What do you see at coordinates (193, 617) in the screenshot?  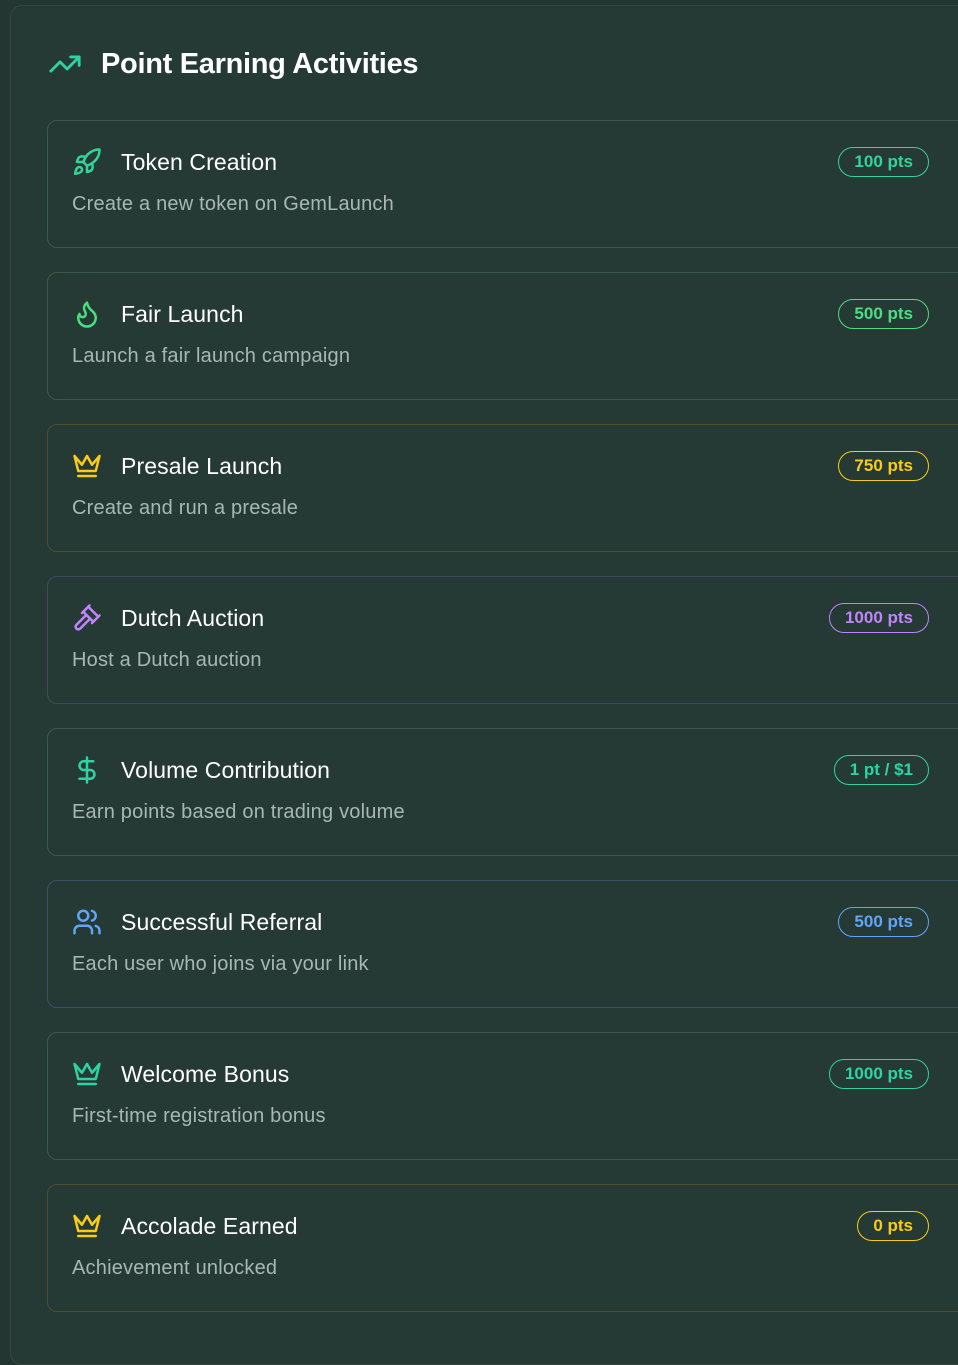 I see `card-title: Dutch Auction` at bounding box center [193, 617].